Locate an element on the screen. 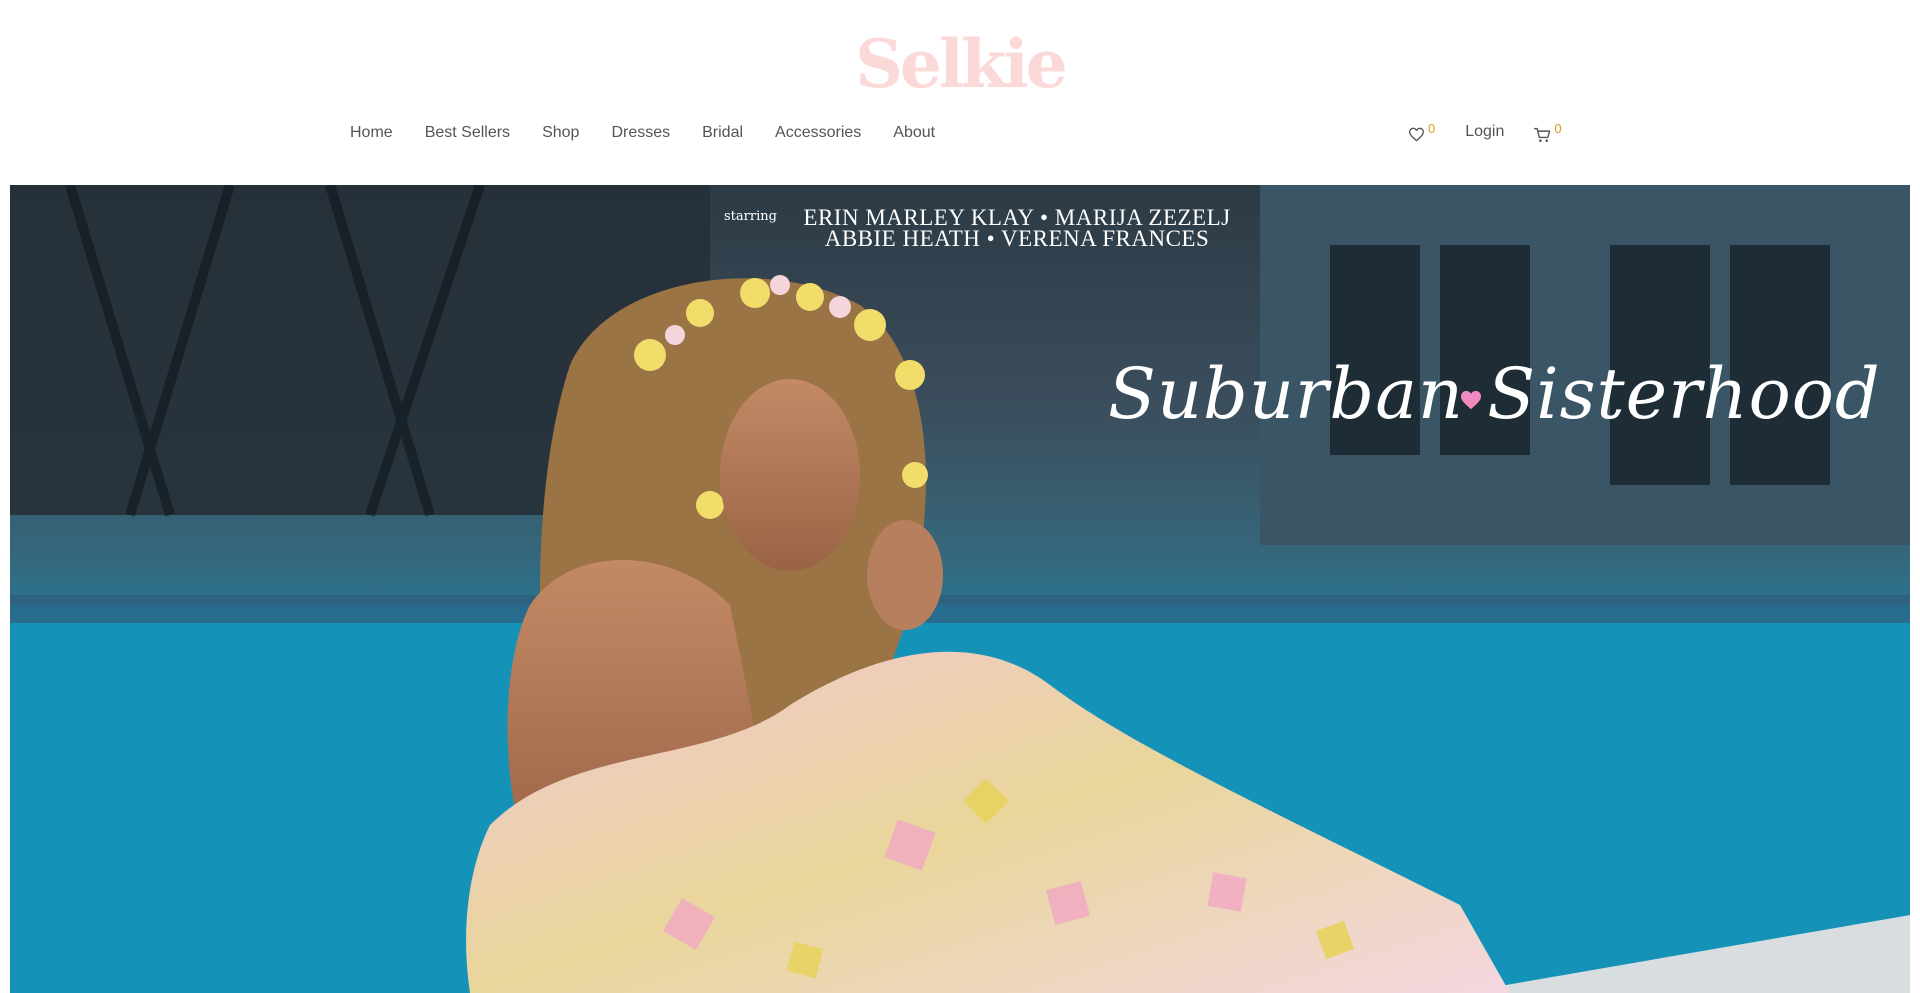  pink-heart-icon is located at coordinates (1471, 400).